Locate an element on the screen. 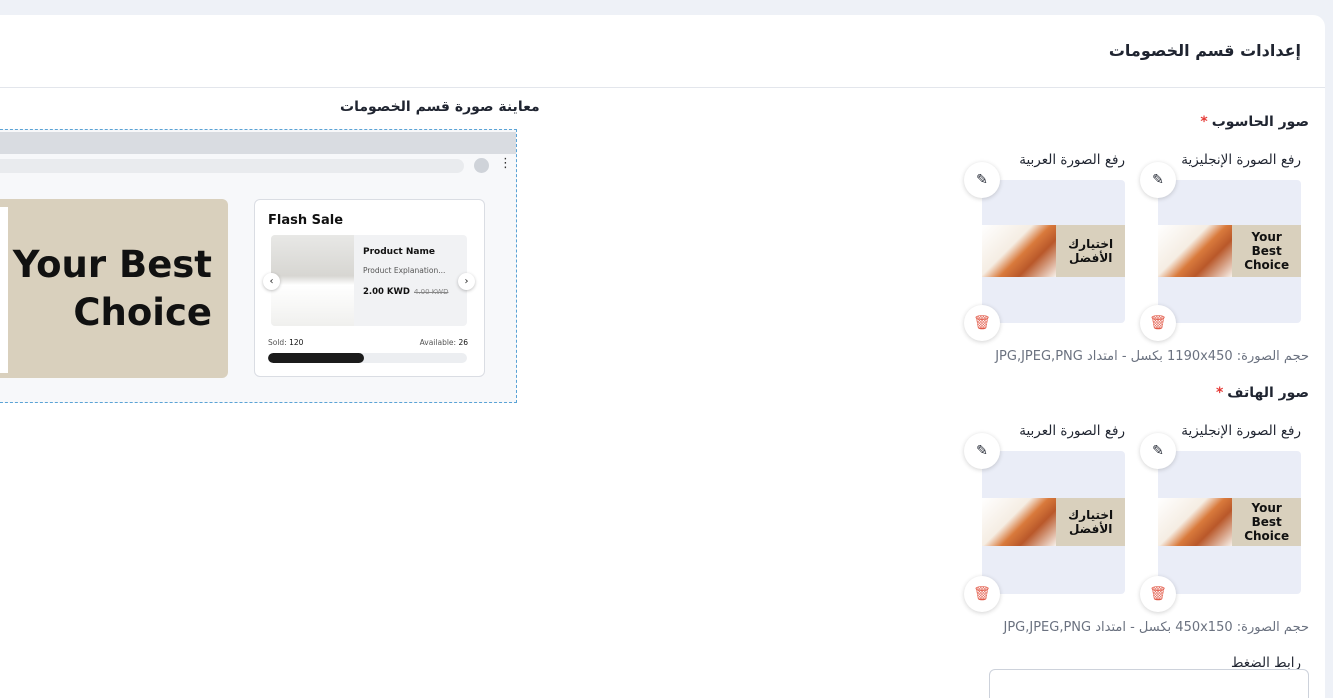  mobile-english-image: Your Best Choice is located at coordinates (1229, 522).